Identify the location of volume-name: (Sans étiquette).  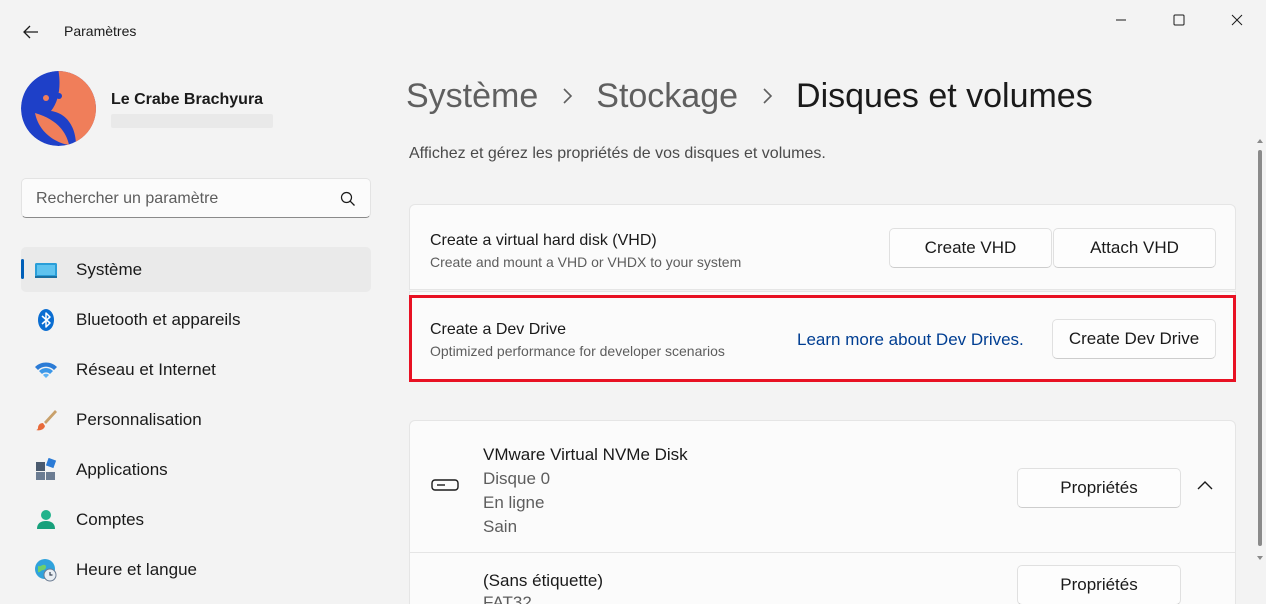
(543, 580).